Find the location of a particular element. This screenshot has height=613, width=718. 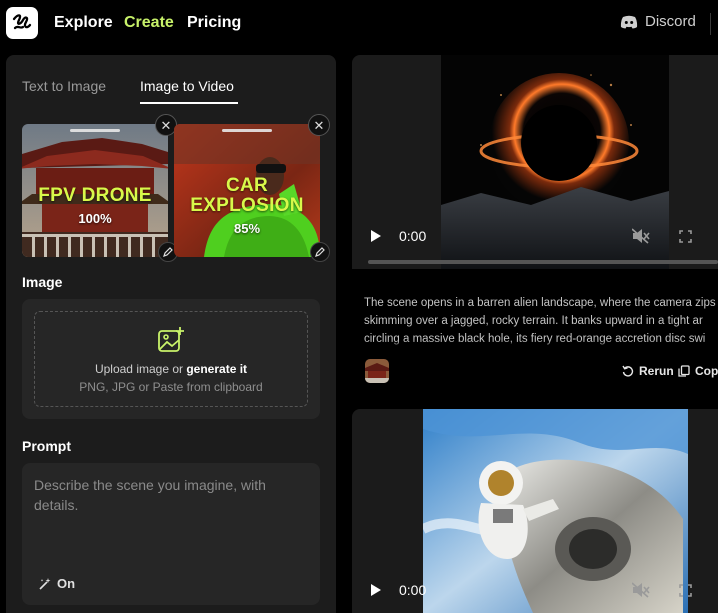

logo-icon is located at coordinates (22, 22).